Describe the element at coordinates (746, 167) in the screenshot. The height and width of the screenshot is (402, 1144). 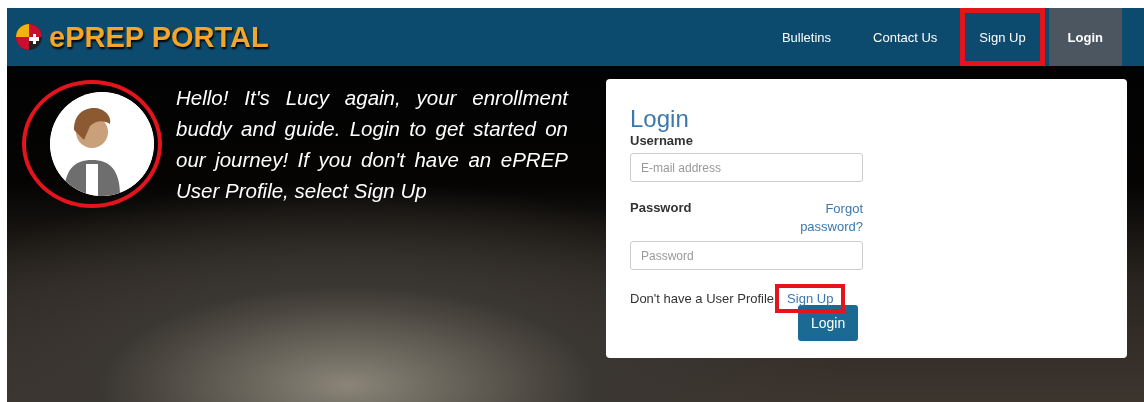
I see `input-field: E-mail address` at that location.